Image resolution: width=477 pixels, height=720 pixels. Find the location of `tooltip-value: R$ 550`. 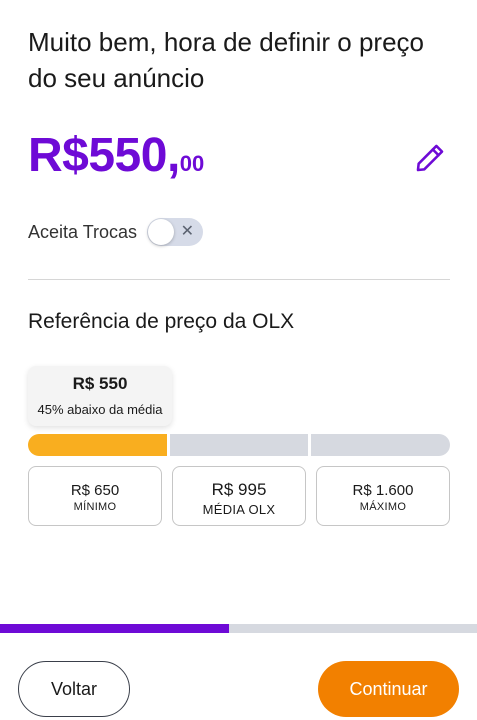

tooltip-value: R$ 550 is located at coordinates (100, 383).